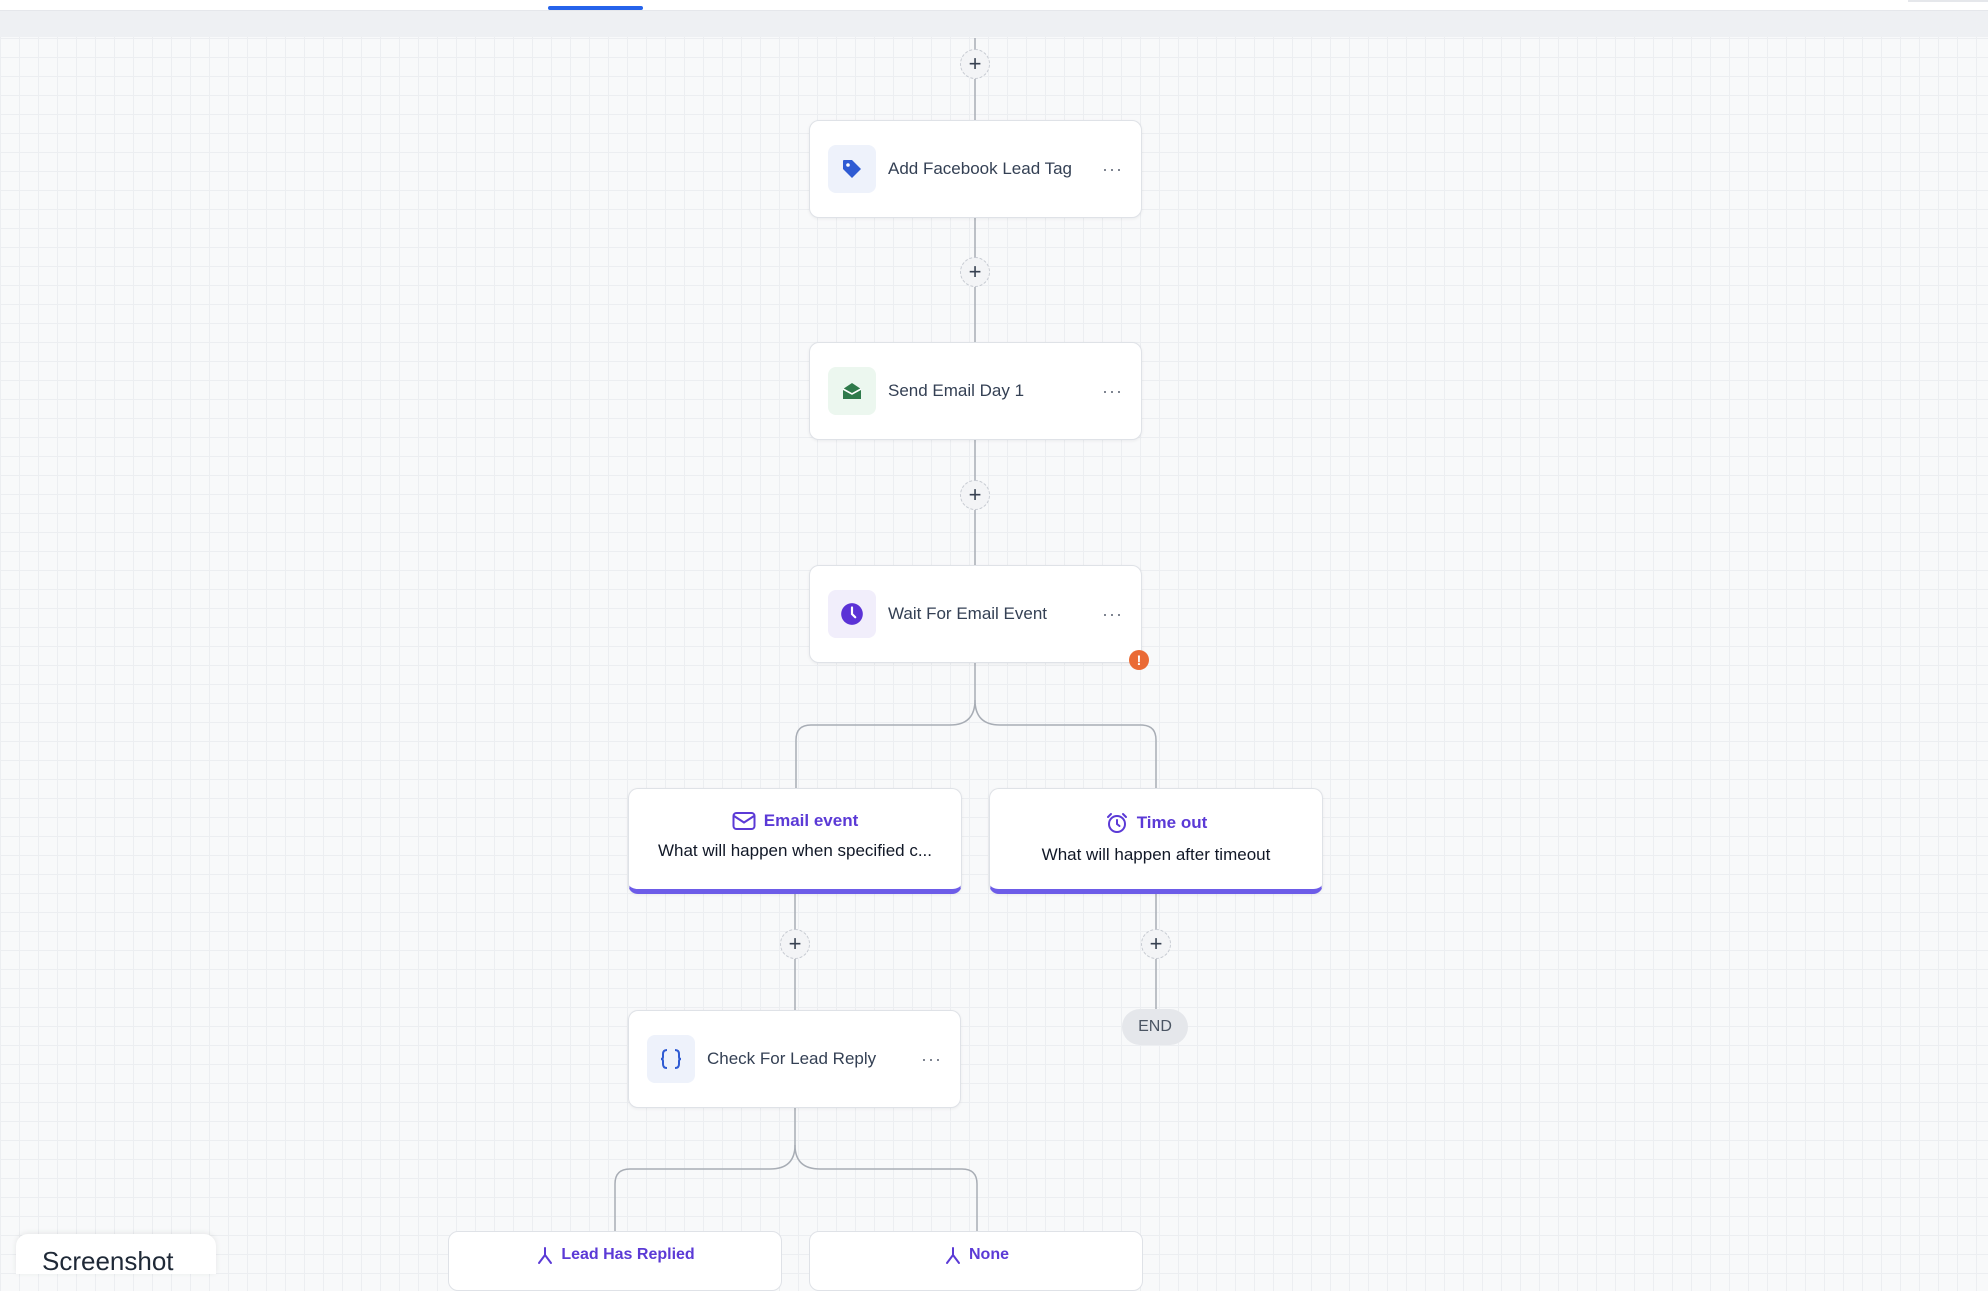  I want to click on node-add-facebook-lead-tag: Add Facebook Lead Tag ···, so click(975, 169).